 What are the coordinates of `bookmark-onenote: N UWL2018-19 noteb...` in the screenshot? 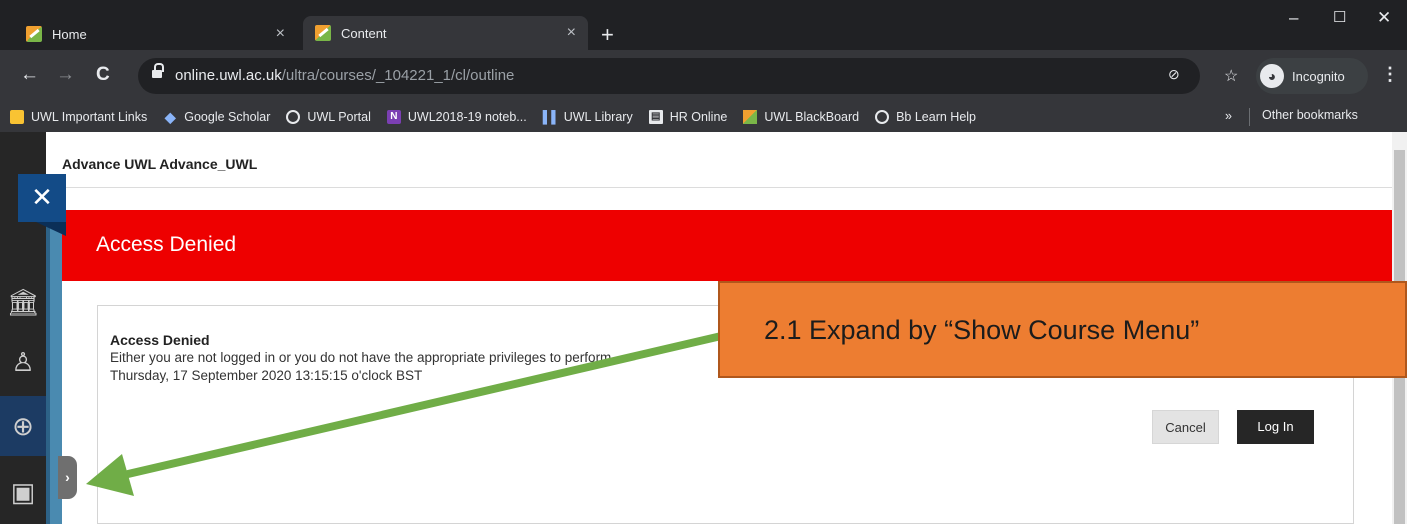 It's located at (456, 117).